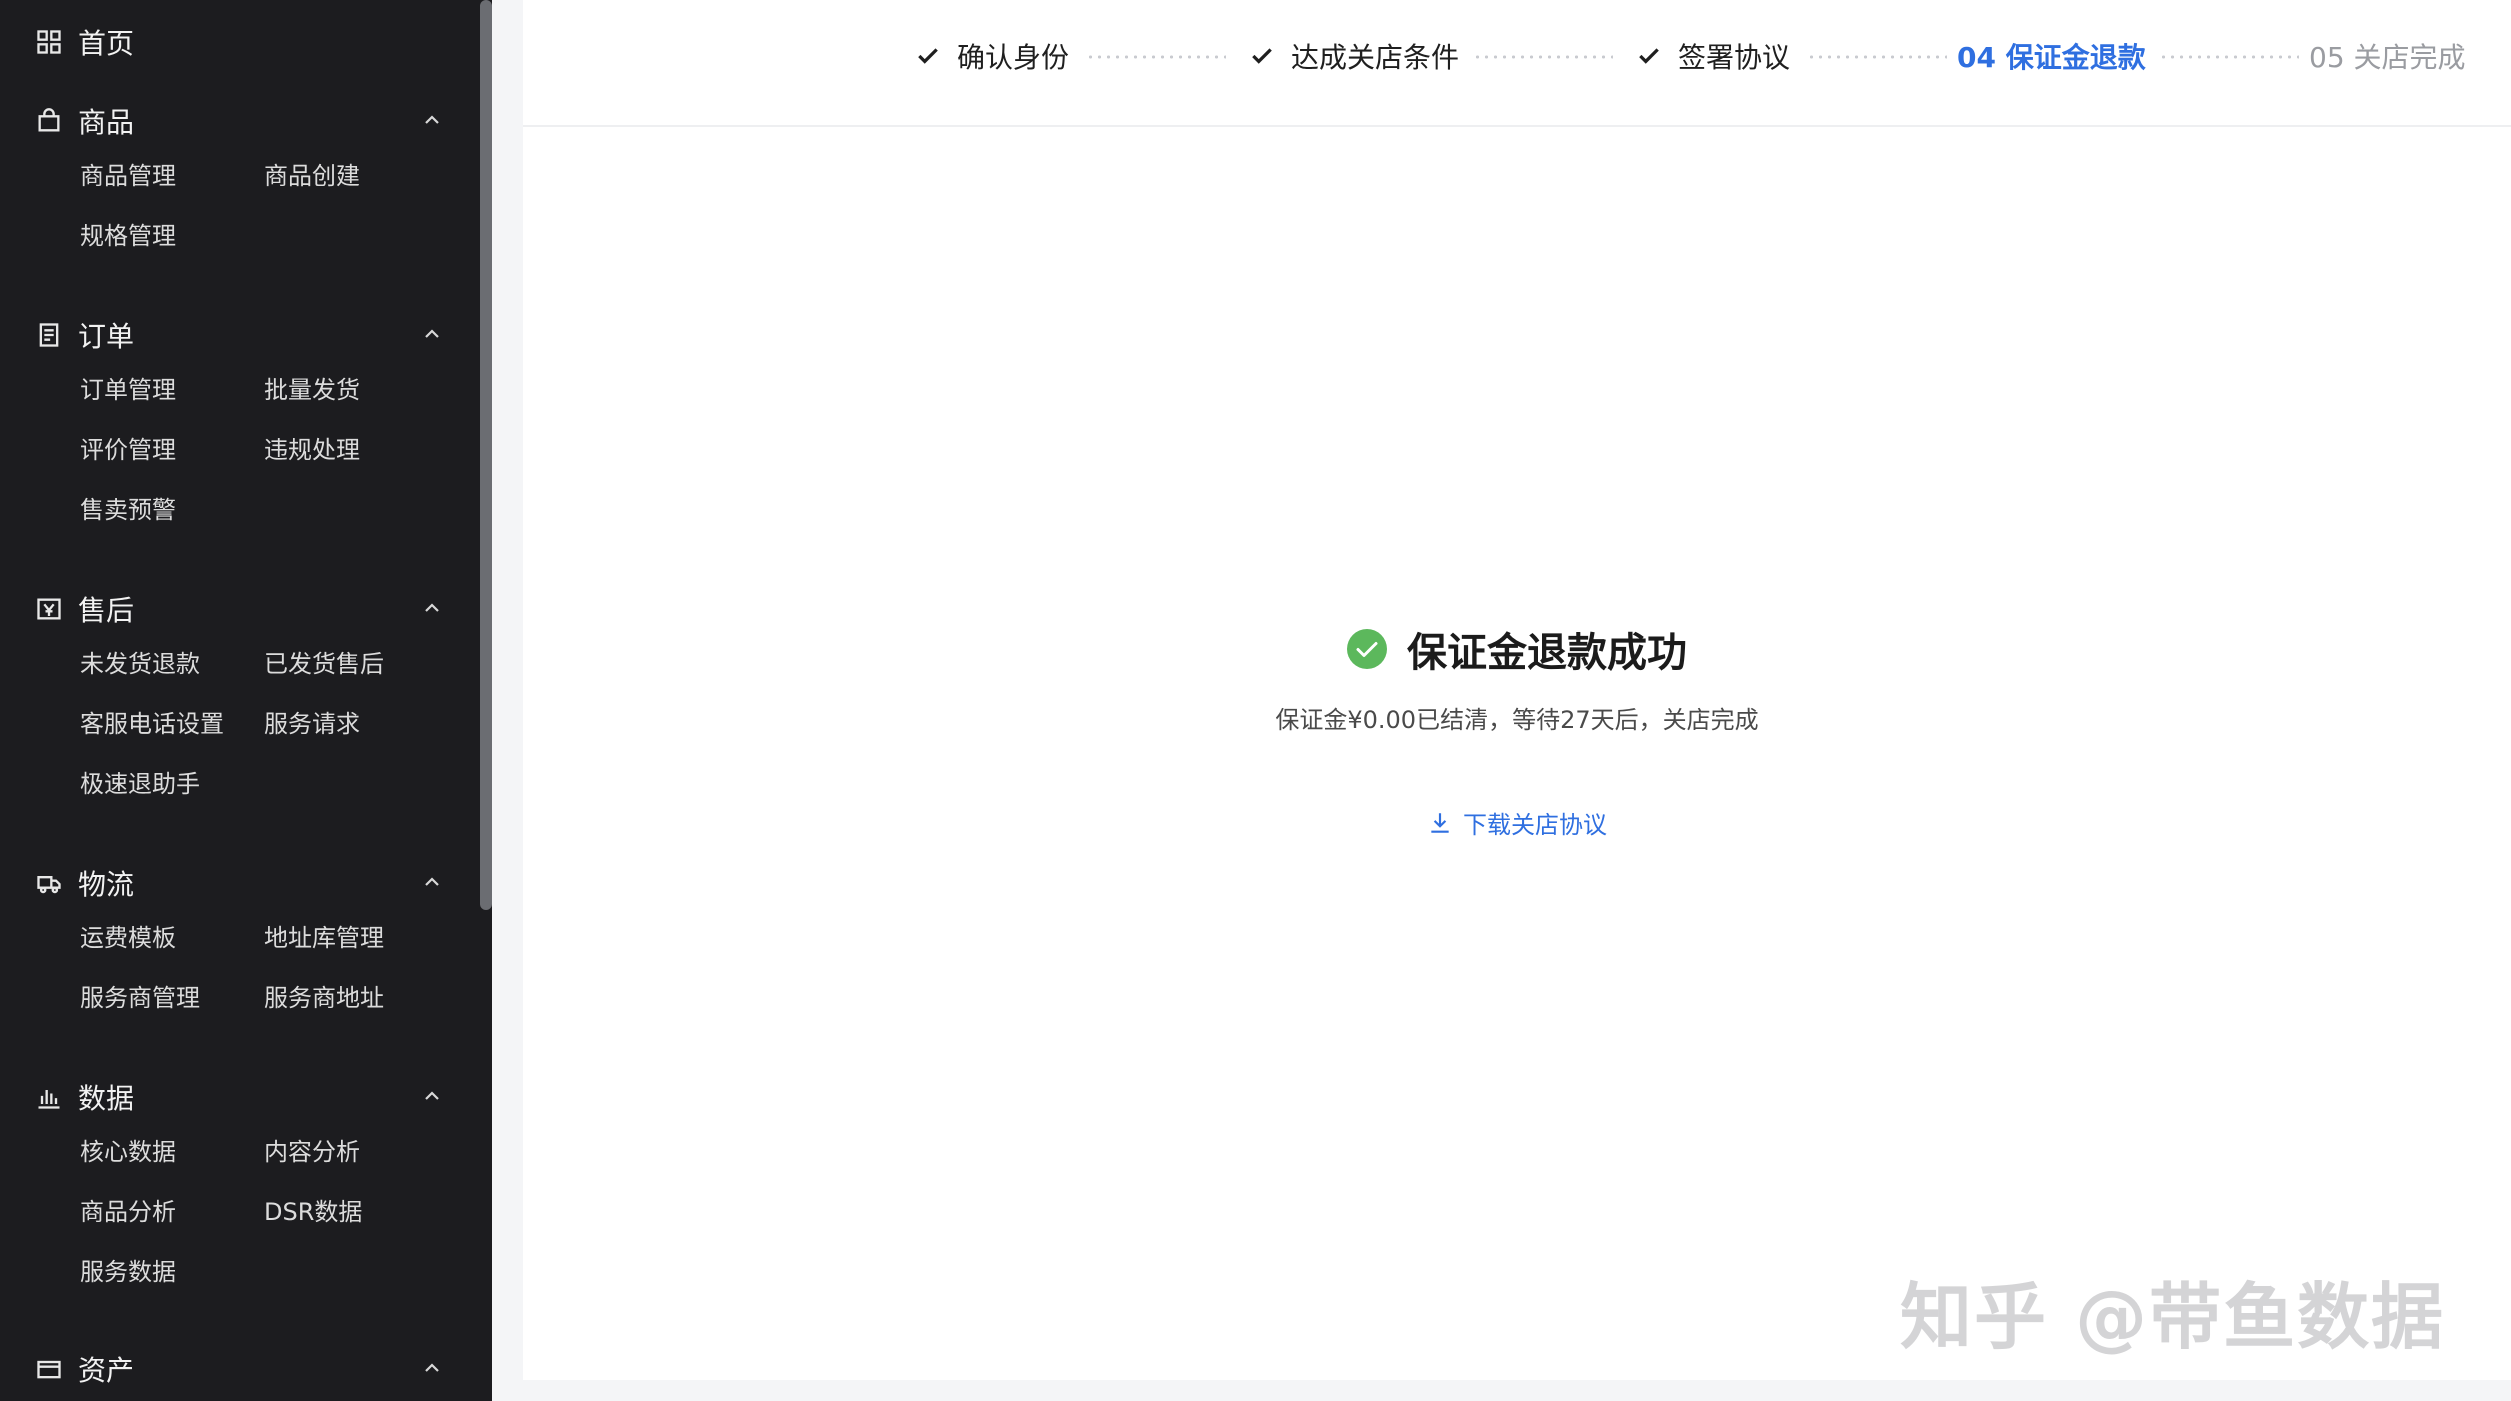 This screenshot has height=1401, width=2511. I want to click on step-sign-agreement: 签署协议, so click(1713, 56).